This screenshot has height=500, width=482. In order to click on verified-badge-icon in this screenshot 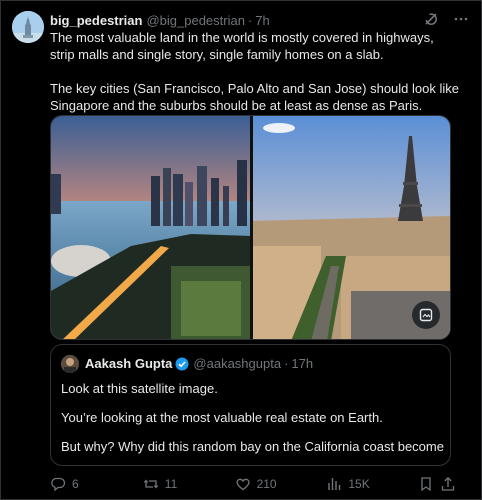, I will do `click(182, 364)`.